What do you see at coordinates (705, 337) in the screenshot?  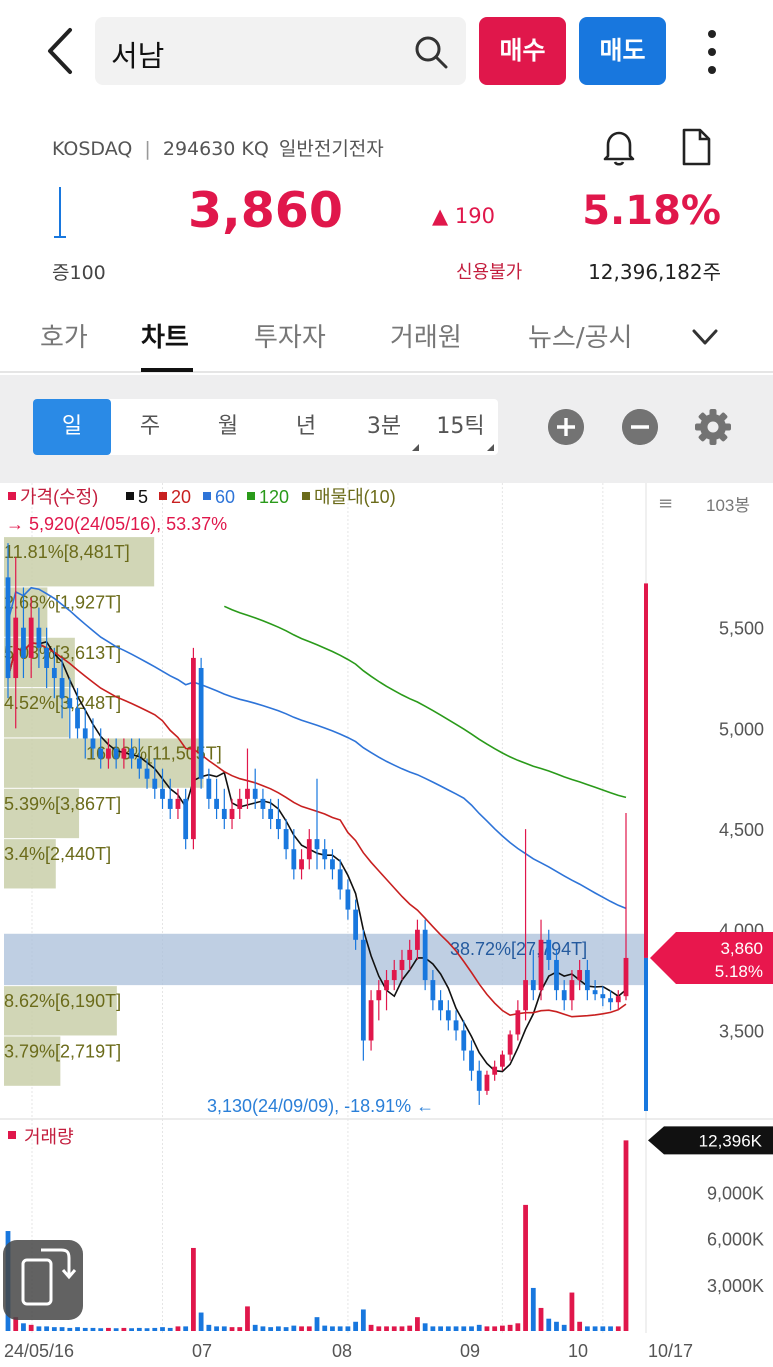 I see `chevron-down-icon` at bounding box center [705, 337].